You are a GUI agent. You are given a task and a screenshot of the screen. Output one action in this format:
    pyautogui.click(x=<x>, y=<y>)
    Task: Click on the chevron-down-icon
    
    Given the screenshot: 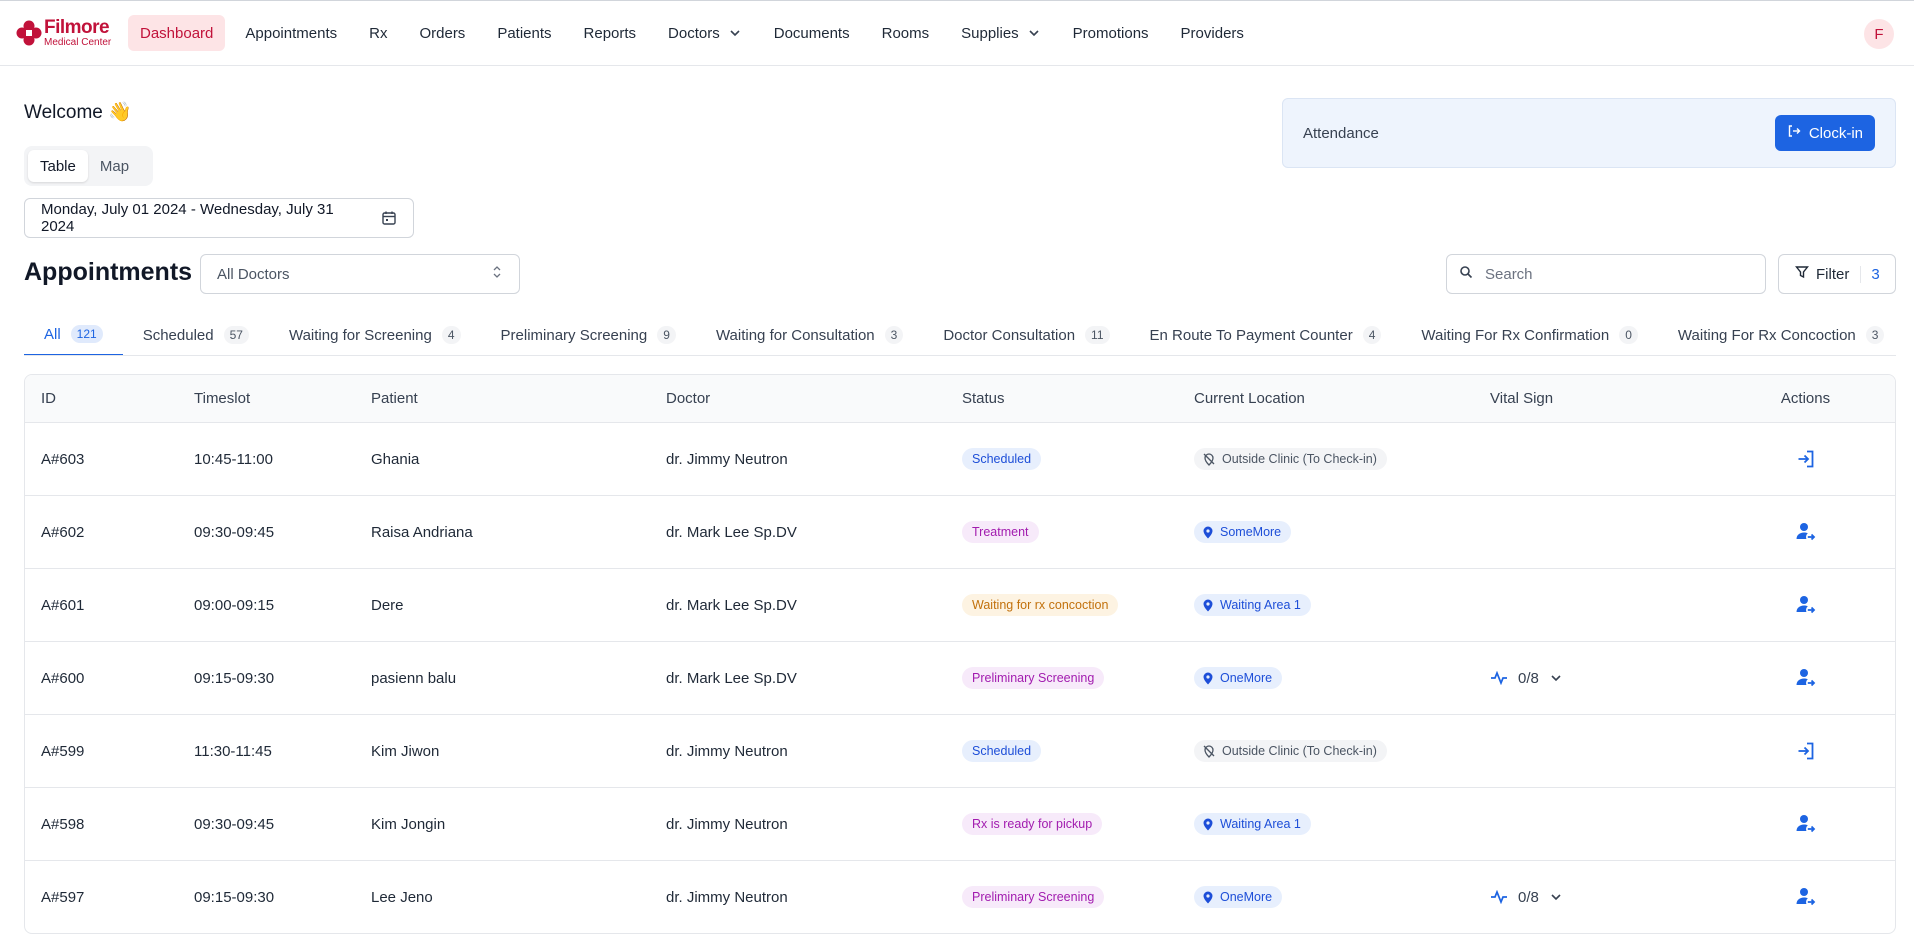 What is the action you would take?
    pyautogui.click(x=1556, y=897)
    